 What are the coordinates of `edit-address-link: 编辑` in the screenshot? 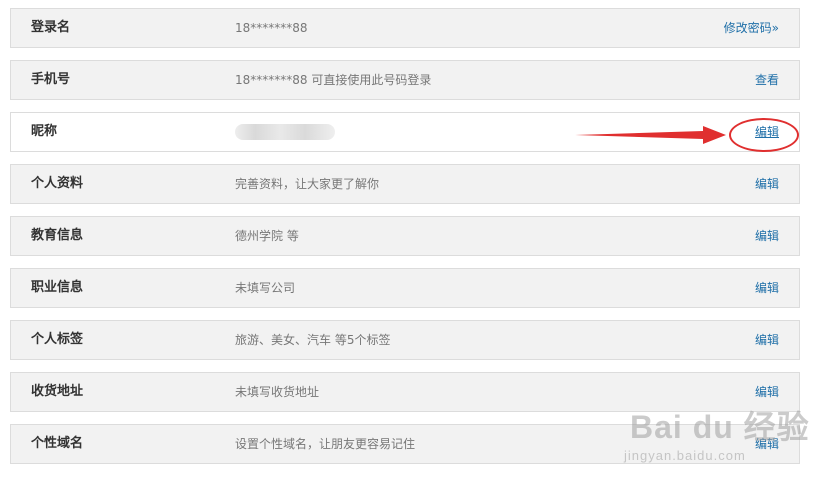 It's located at (767, 392).